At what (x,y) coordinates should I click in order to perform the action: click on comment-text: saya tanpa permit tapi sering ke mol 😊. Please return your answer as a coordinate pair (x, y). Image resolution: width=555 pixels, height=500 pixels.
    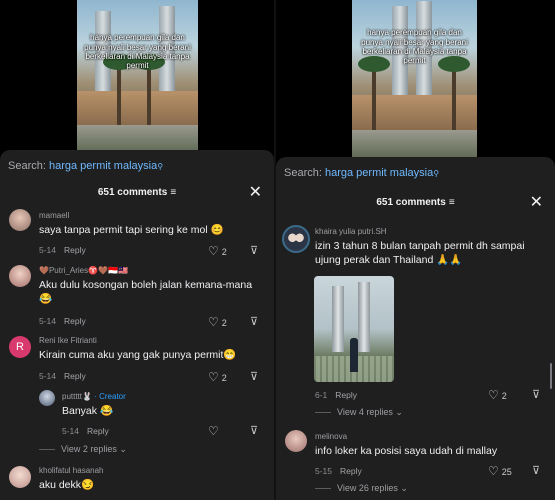
    Looking at the image, I should click on (131, 230).